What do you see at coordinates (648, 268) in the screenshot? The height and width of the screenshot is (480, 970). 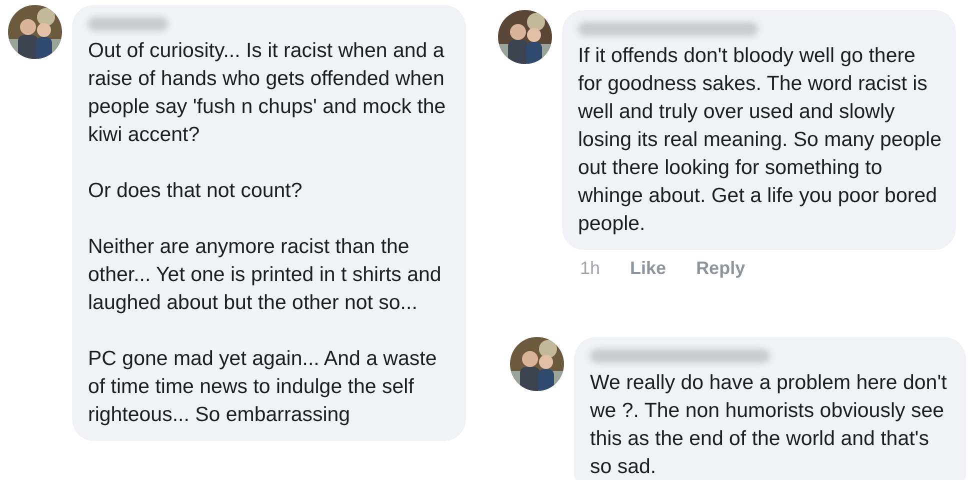 I see `like-link: Like` at bounding box center [648, 268].